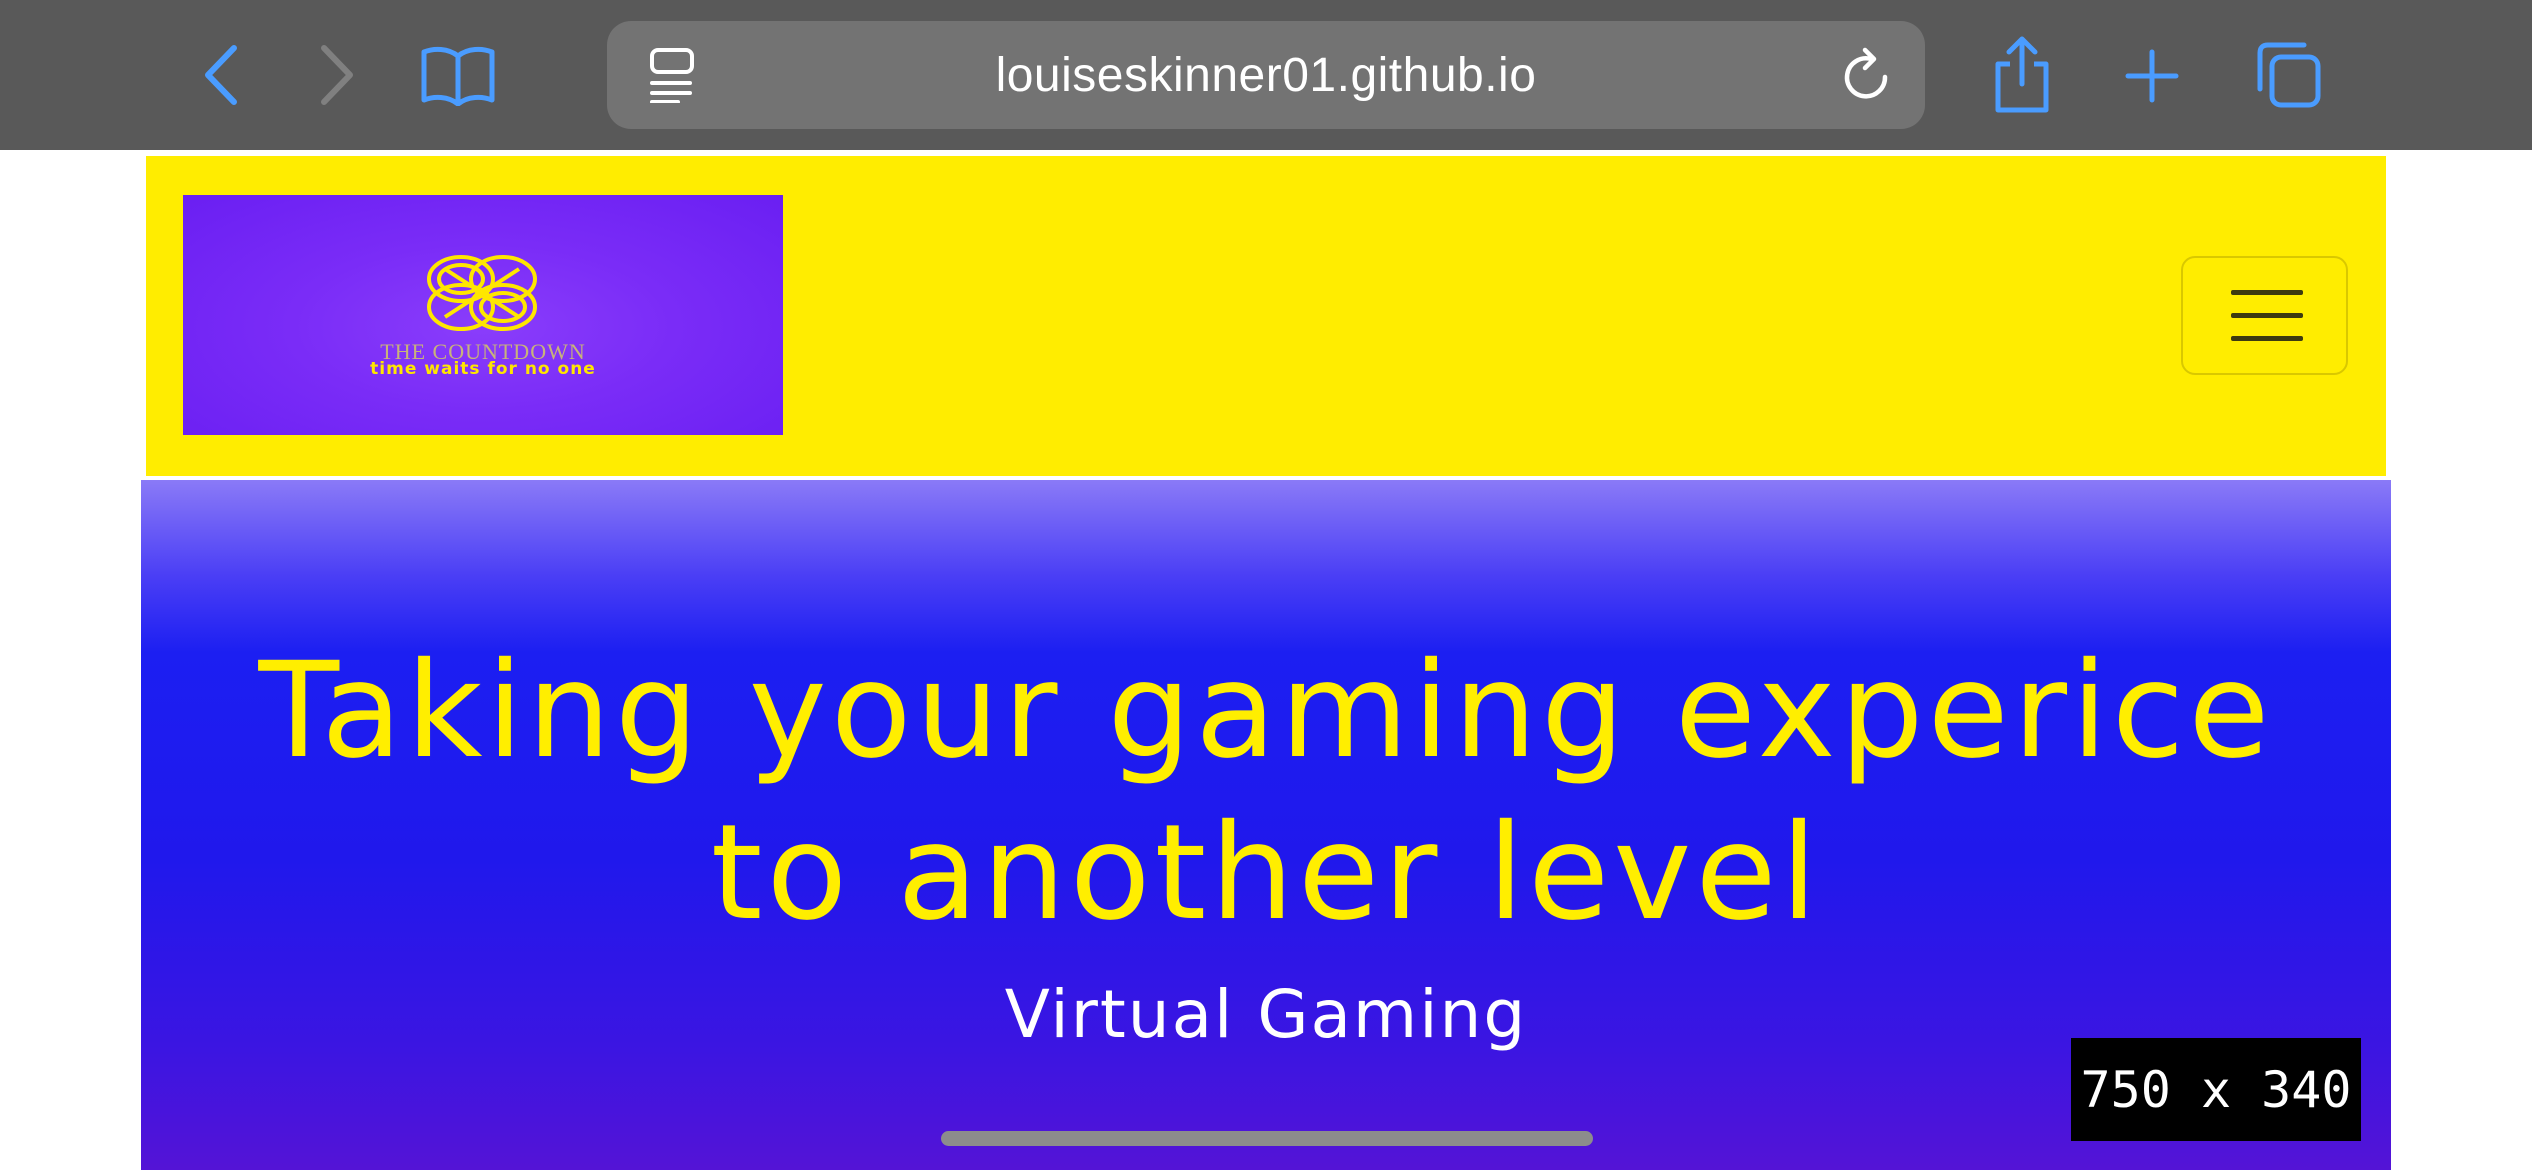  What do you see at coordinates (458, 75) in the screenshot?
I see `book-icon` at bounding box center [458, 75].